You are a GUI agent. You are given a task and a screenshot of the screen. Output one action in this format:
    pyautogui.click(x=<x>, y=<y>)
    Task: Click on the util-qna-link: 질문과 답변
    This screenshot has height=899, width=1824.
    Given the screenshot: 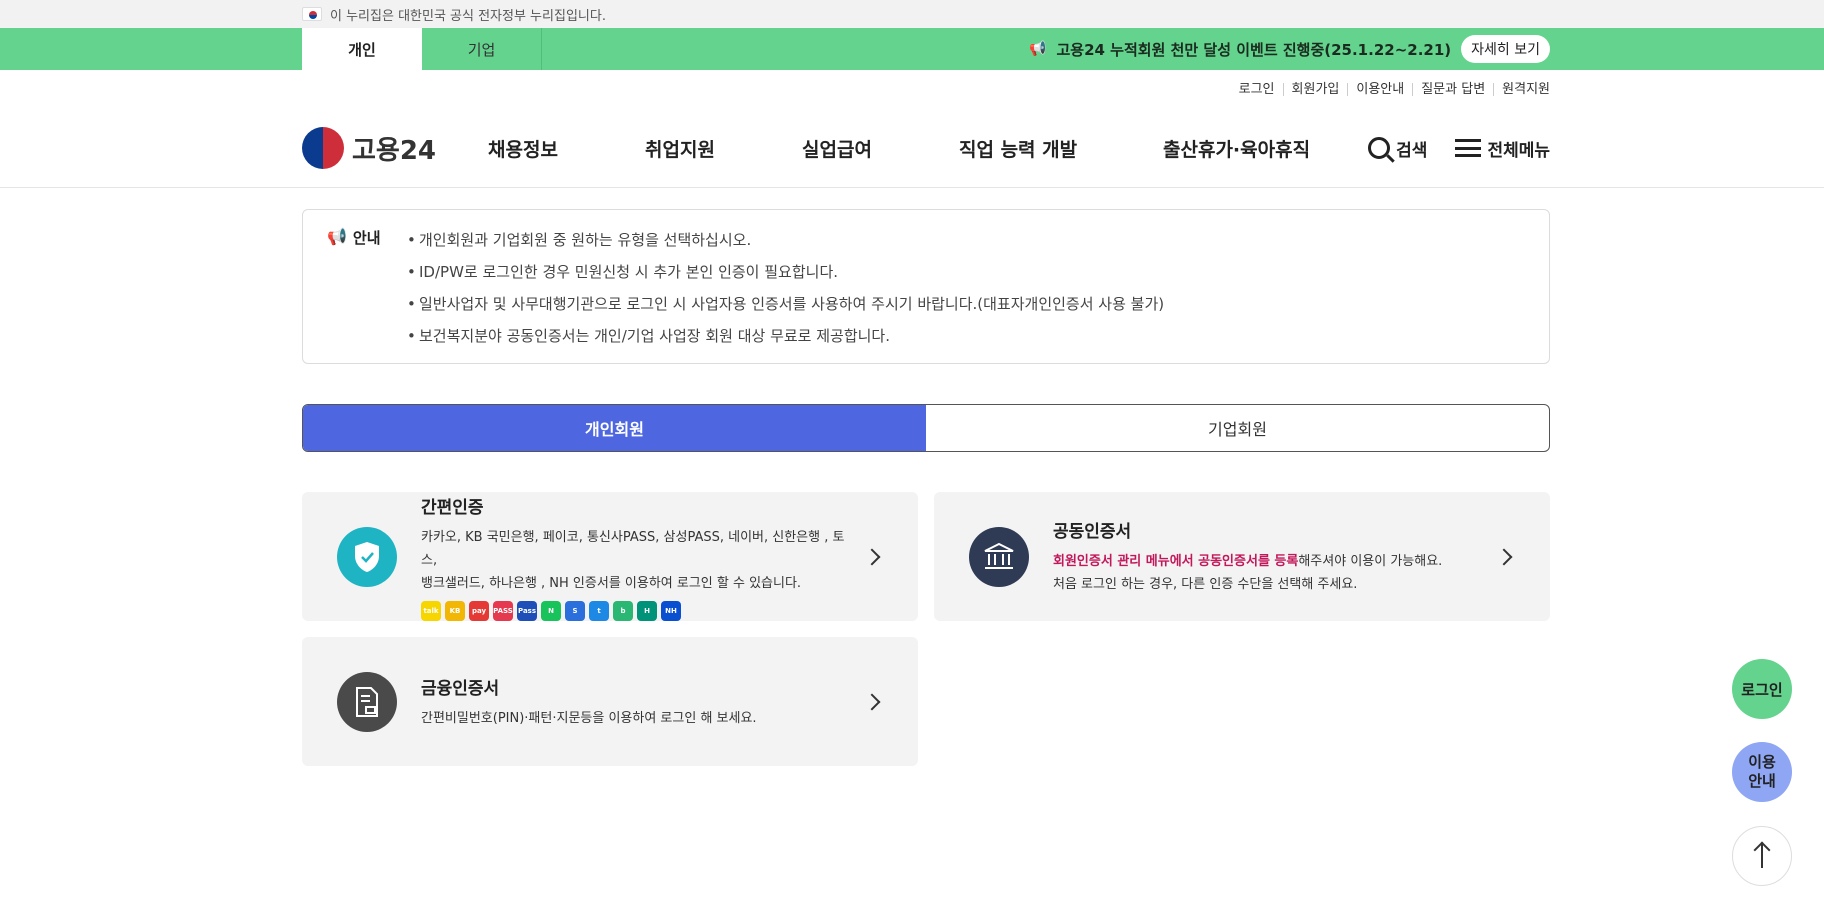 What is the action you would take?
    pyautogui.click(x=1452, y=89)
    